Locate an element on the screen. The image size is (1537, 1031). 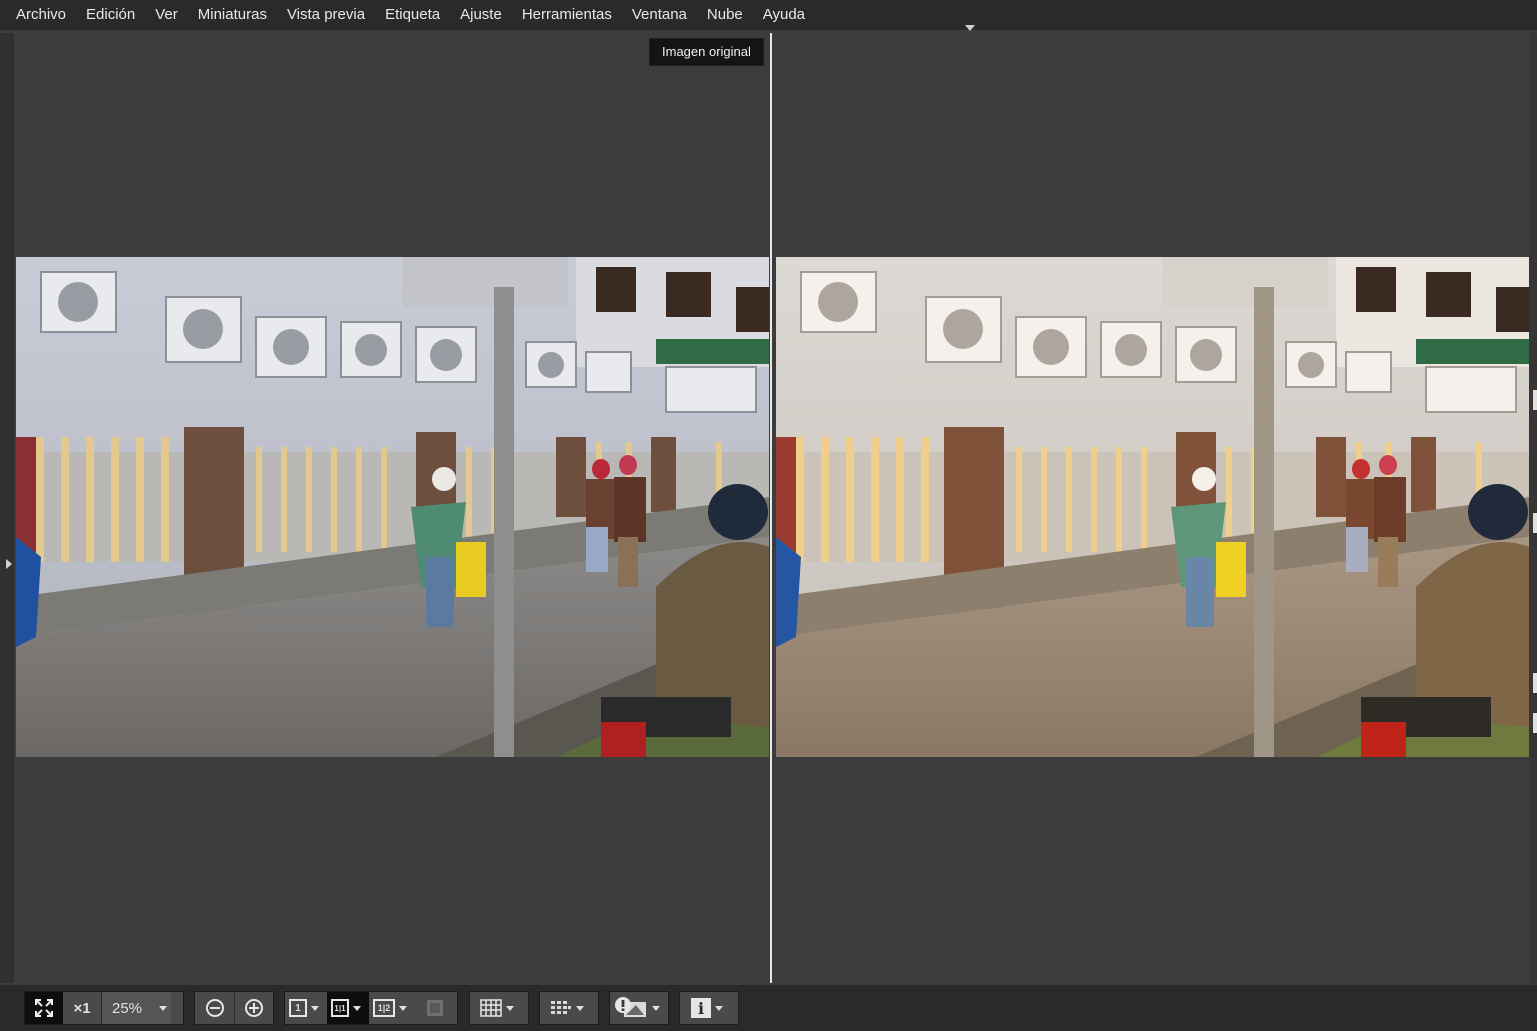
info-button: i is located at coordinates (709, 1008).